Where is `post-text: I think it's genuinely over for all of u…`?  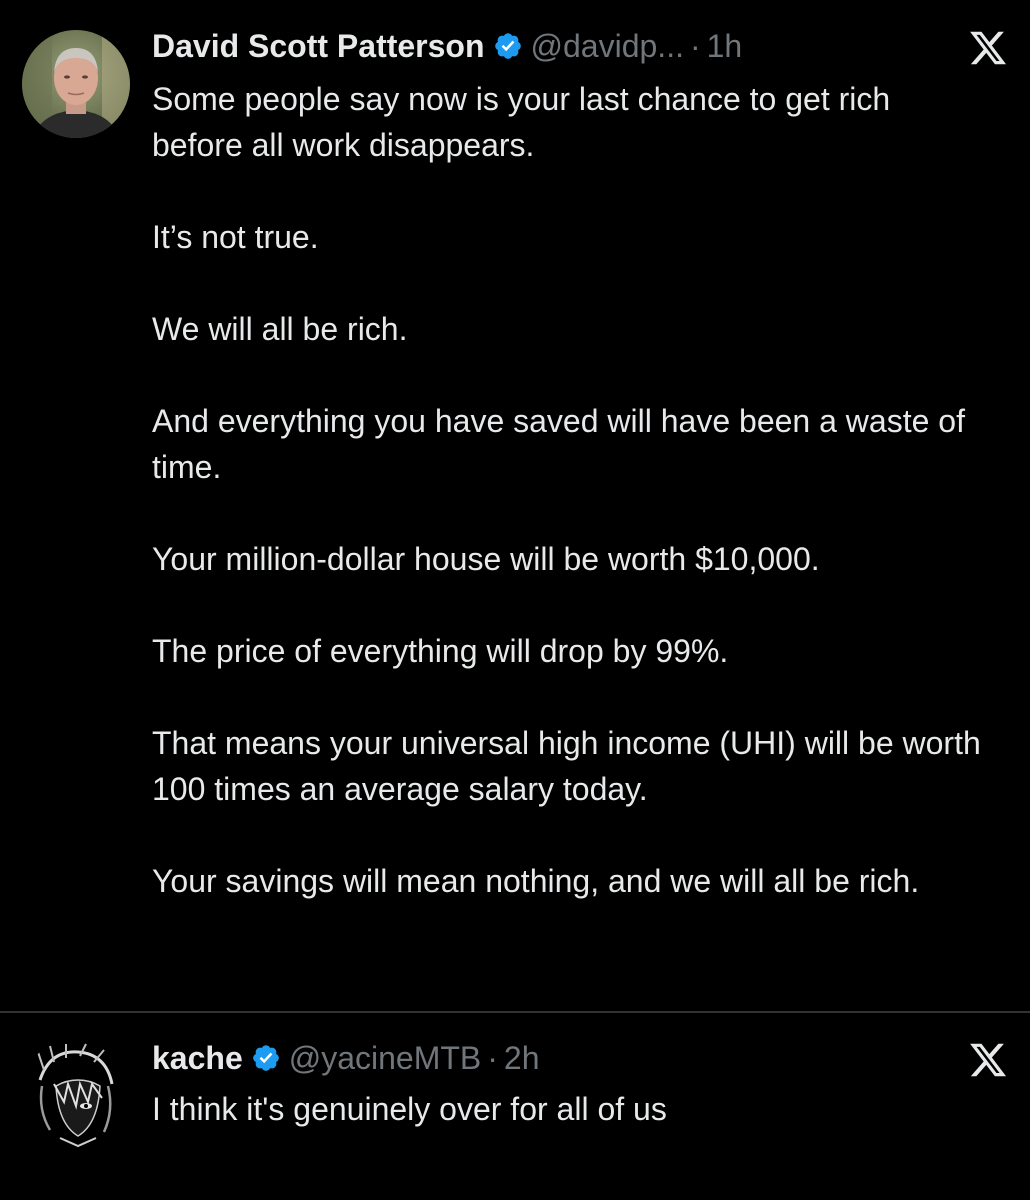
post-text: I think it's genuinely over for all of u… is located at coordinates (567, 1109).